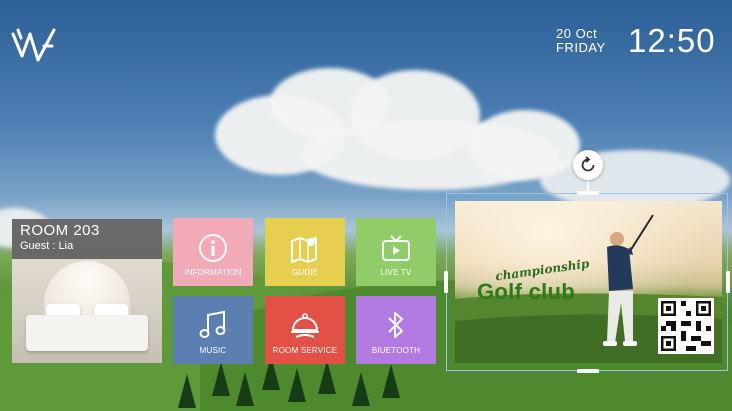  What do you see at coordinates (60, 230) in the screenshot?
I see `room-number: ROOM 203` at bounding box center [60, 230].